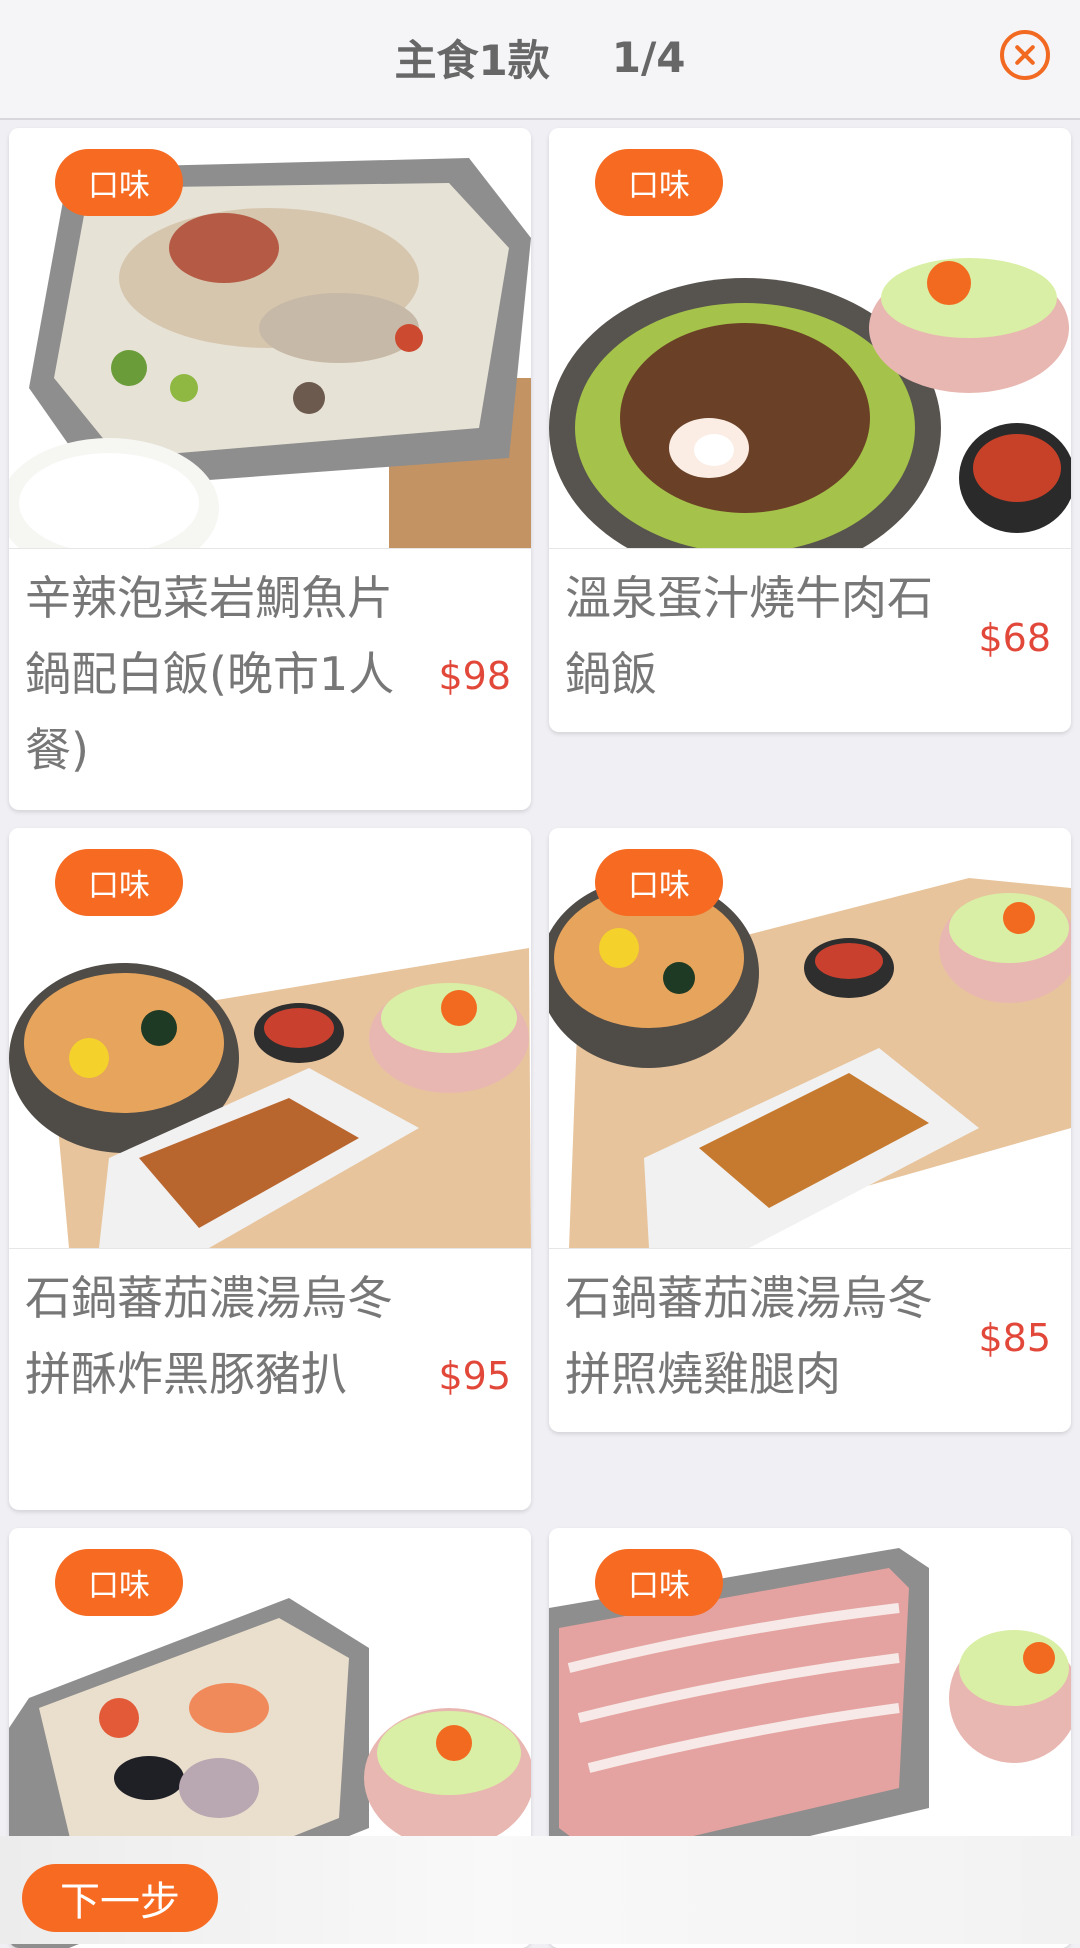 Image resolution: width=1080 pixels, height=1948 pixels. Describe the element at coordinates (749, 636) in the screenshot. I see `item-name: 溫泉蛋汁燒牛肉石鍋飯` at that location.